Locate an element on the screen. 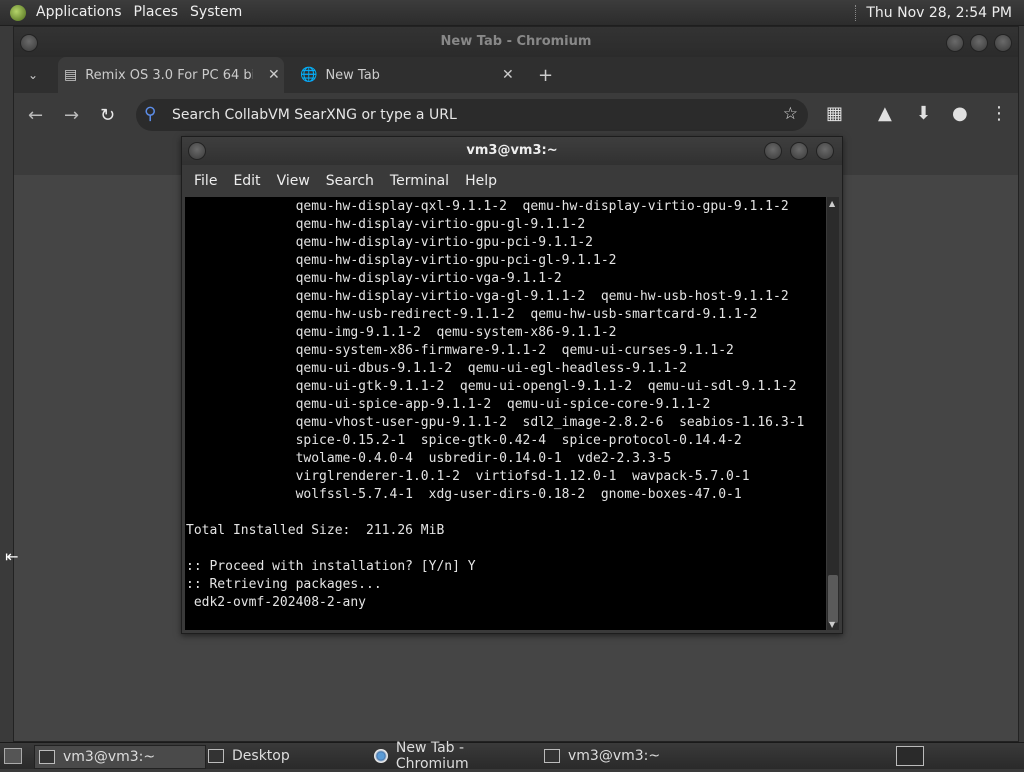 This screenshot has width=1024, height=772. labs-flask-icon: ▲ is located at coordinates (885, 113).